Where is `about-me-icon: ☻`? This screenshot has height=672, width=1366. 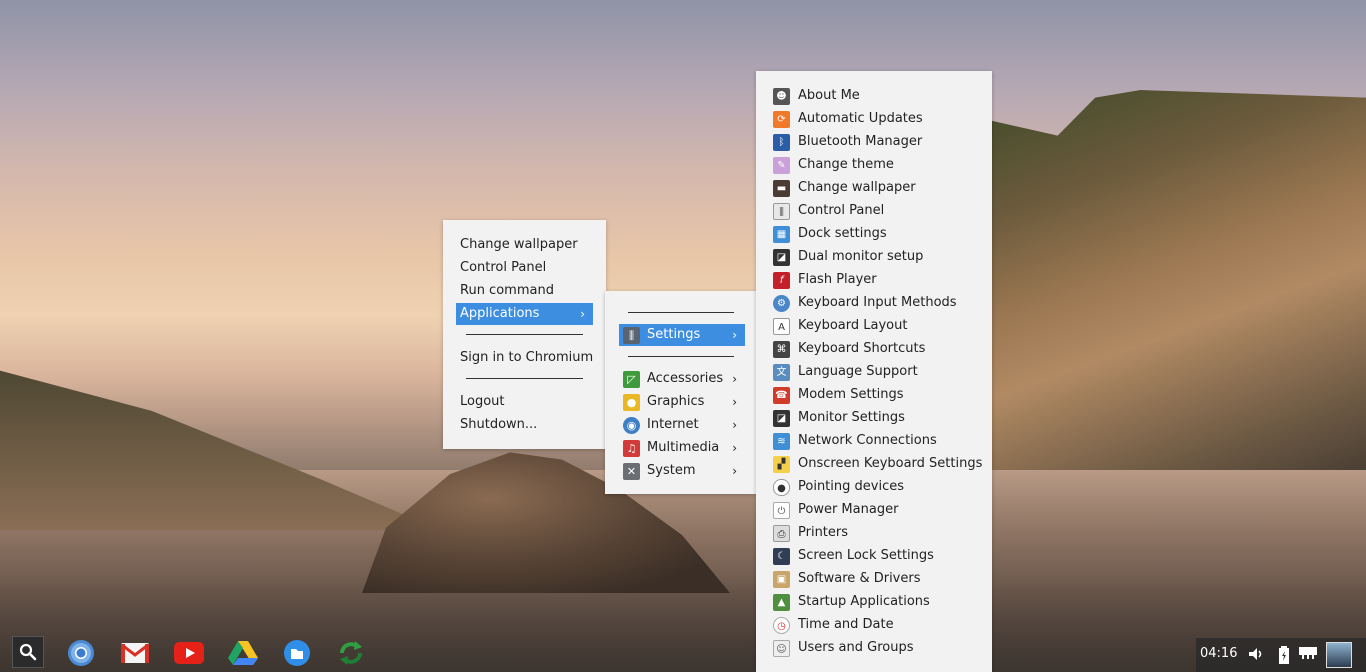
about-me-icon: ☻ is located at coordinates (781, 96).